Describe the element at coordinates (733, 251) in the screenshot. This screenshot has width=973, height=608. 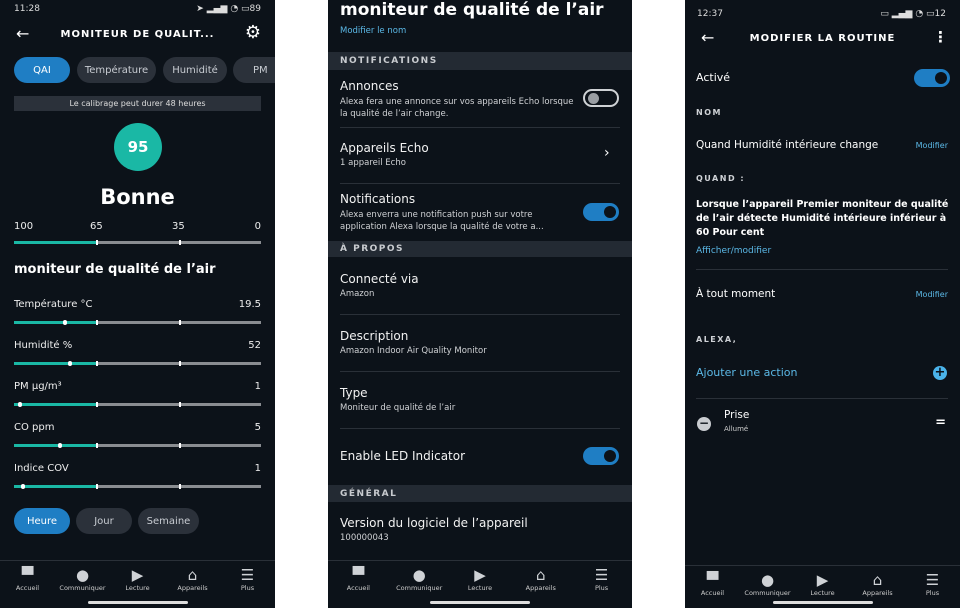
I see `view-edit-link: Afficher/modifier` at that location.